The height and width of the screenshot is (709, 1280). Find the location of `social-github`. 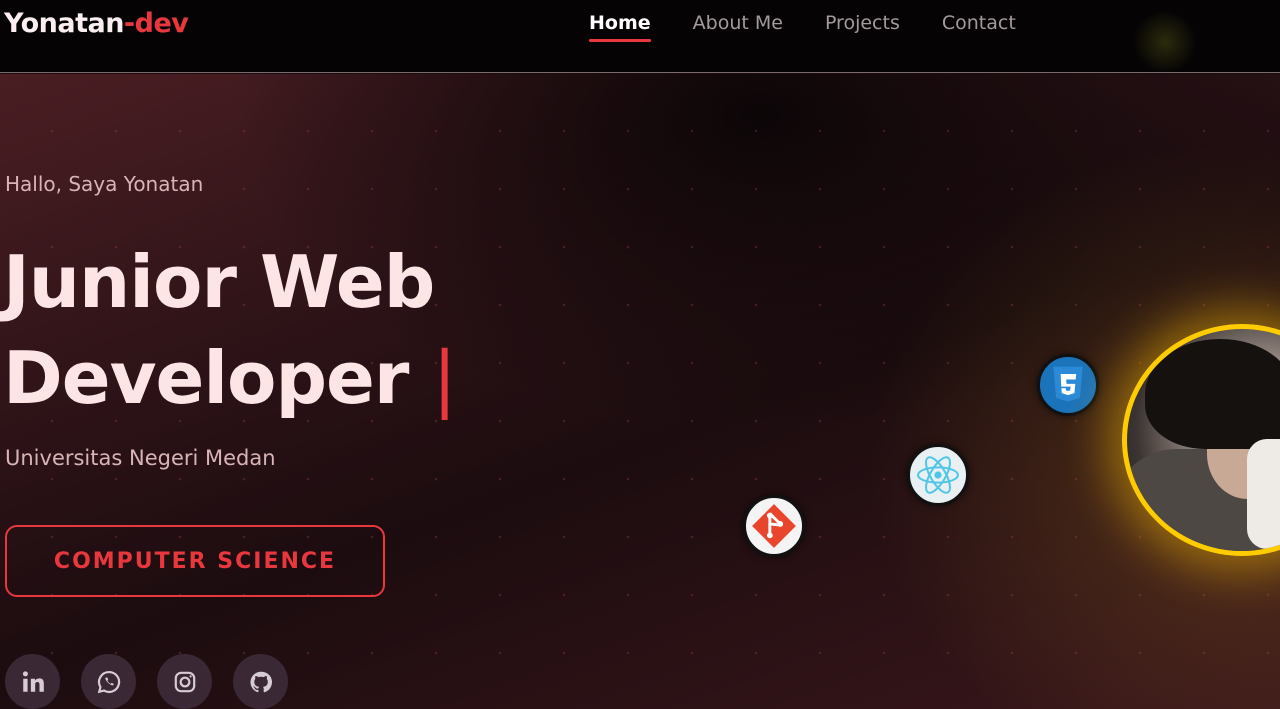

social-github is located at coordinates (260, 681).